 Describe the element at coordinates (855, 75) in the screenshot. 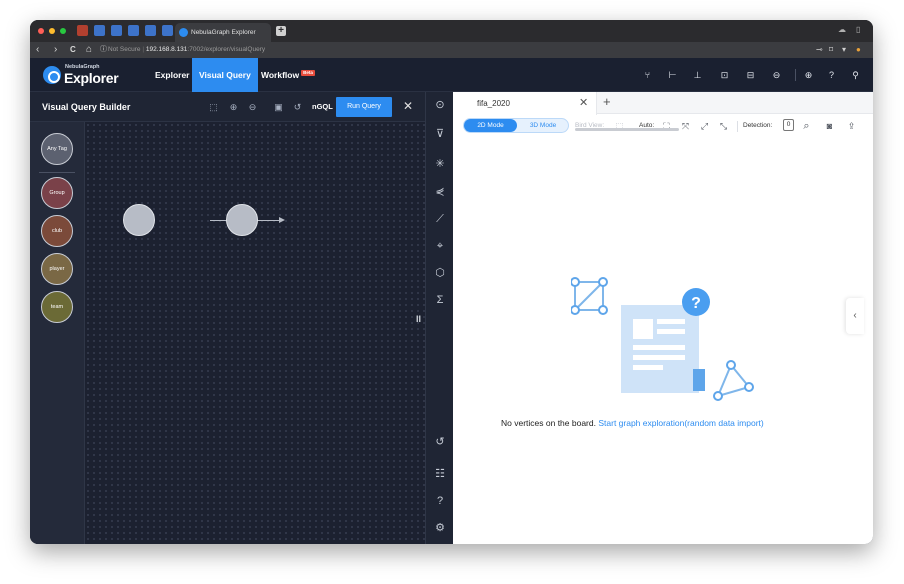

I see `connection-icon: ⚲` at that location.